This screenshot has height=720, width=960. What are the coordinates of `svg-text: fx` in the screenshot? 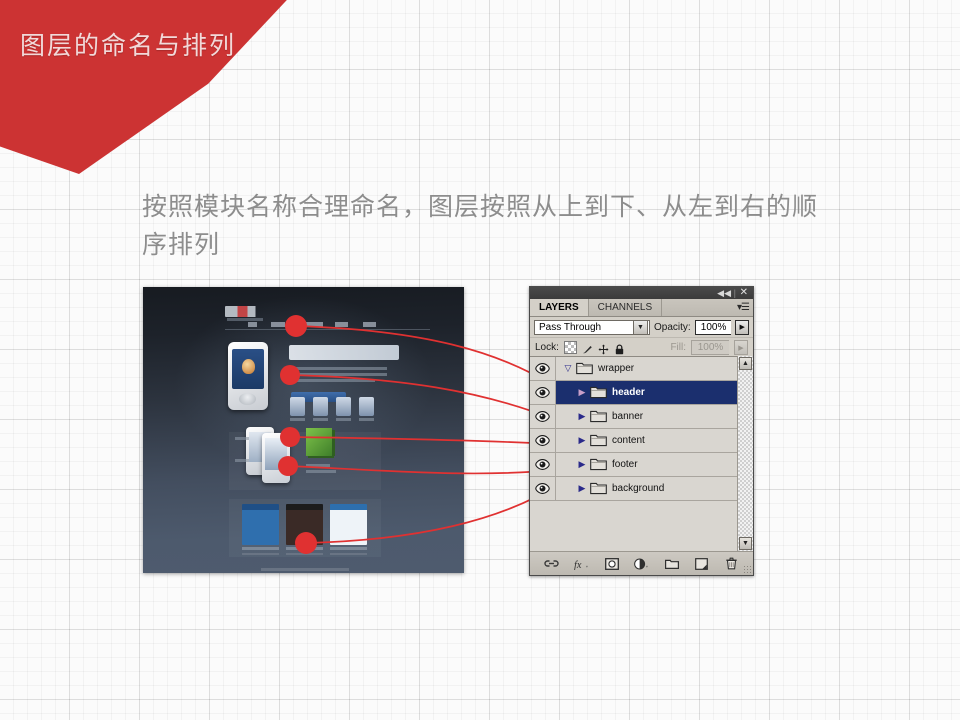 It's located at (578, 564).